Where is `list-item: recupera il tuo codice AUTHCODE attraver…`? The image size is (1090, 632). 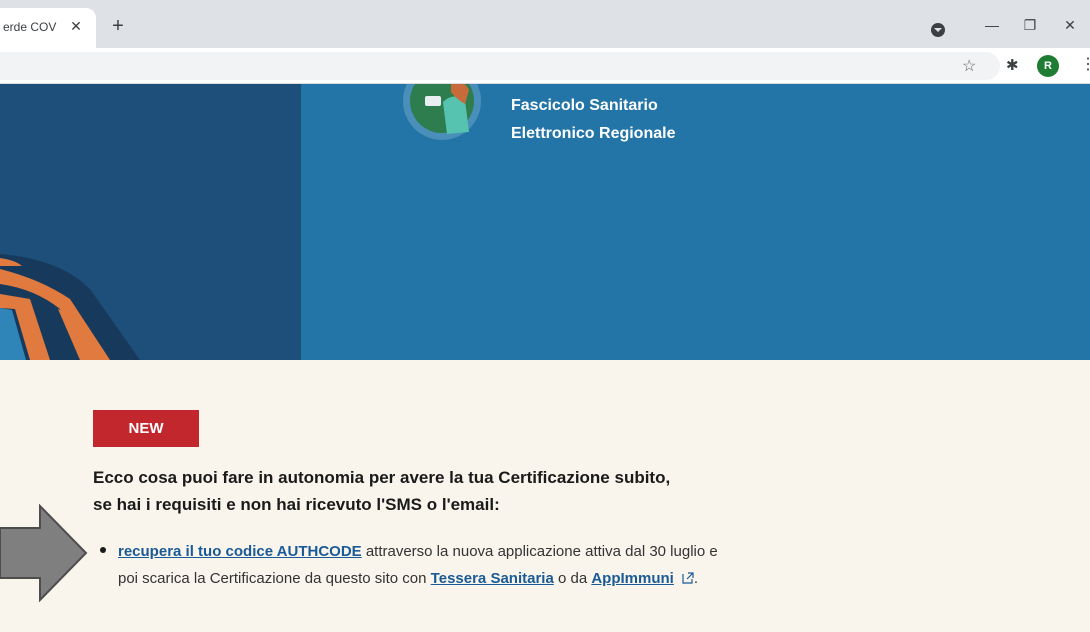
list-item: recupera il tuo codice AUTHCODE attraver… is located at coordinates (418, 565).